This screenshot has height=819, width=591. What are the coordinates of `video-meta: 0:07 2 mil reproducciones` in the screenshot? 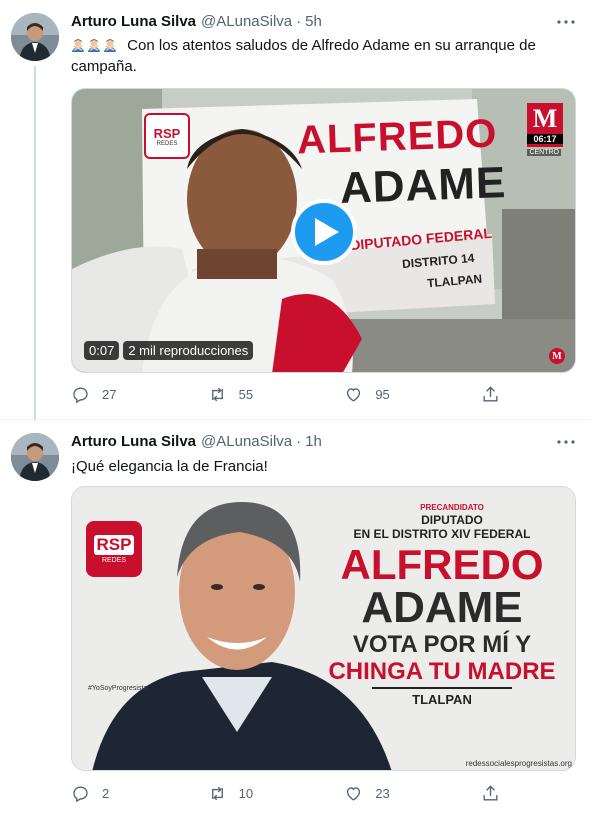 It's located at (169, 350).